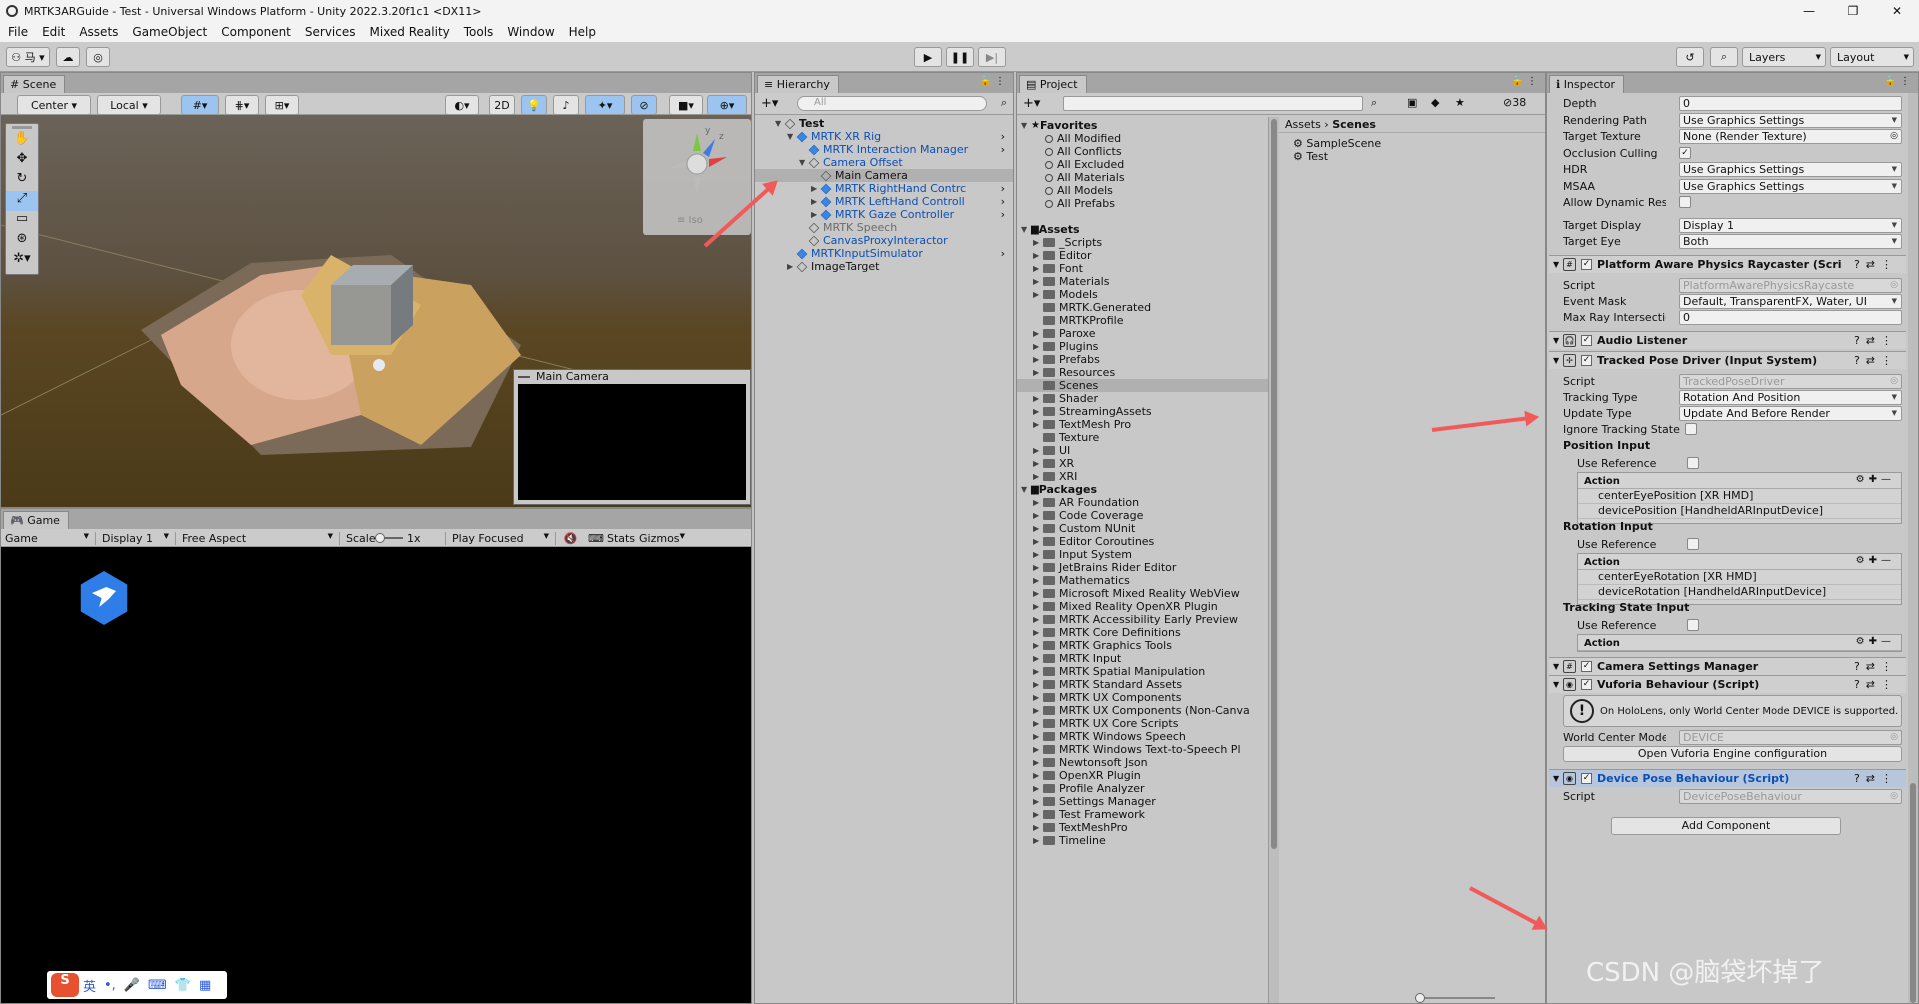 This screenshot has height=1004, width=1919. What do you see at coordinates (1790, 397) in the screenshot?
I see `tracking-type-dropdown: Rotation And Position` at bounding box center [1790, 397].